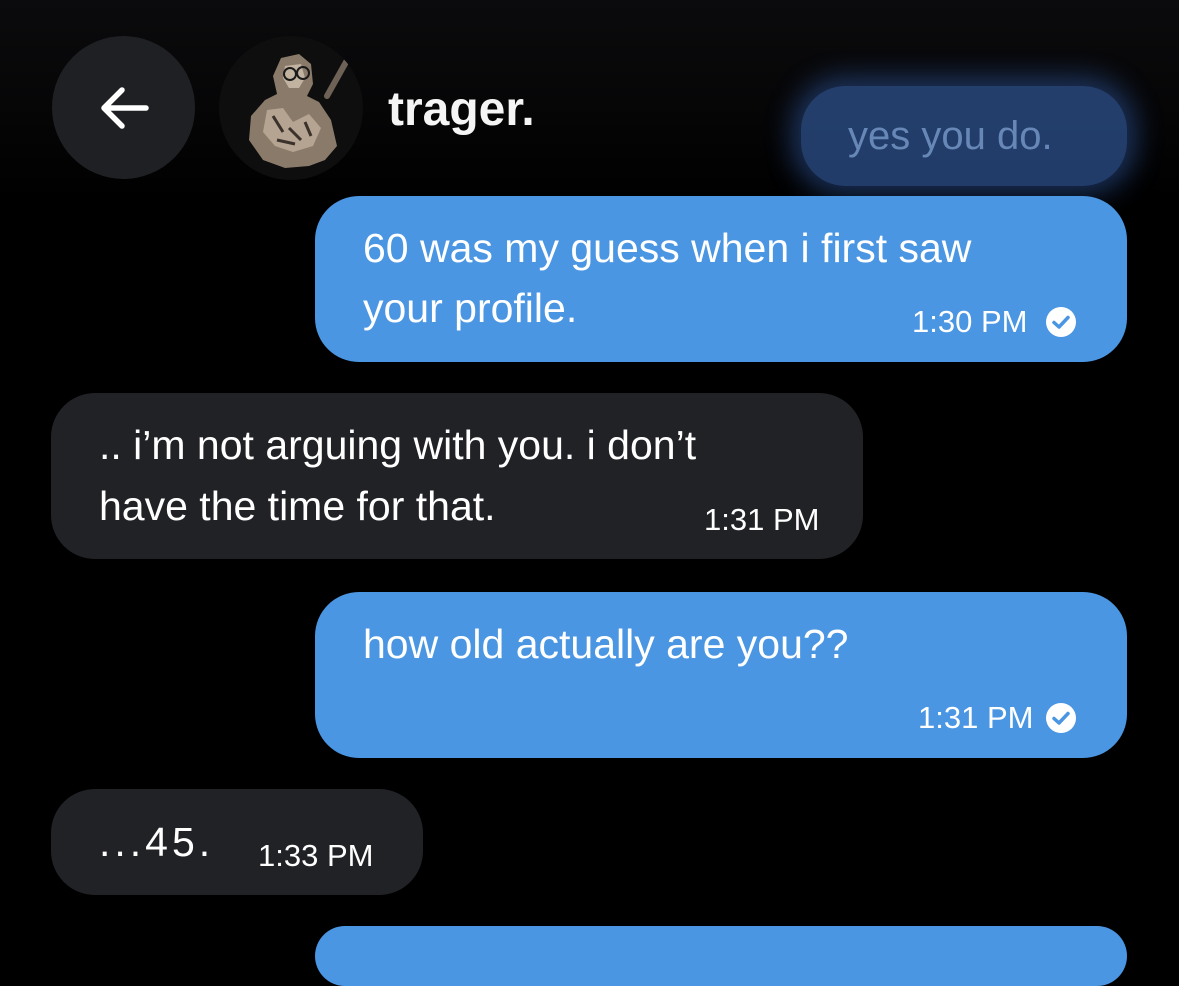  What do you see at coordinates (316, 855) in the screenshot?
I see `message-timestamp: 1:33 PM` at bounding box center [316, 855].